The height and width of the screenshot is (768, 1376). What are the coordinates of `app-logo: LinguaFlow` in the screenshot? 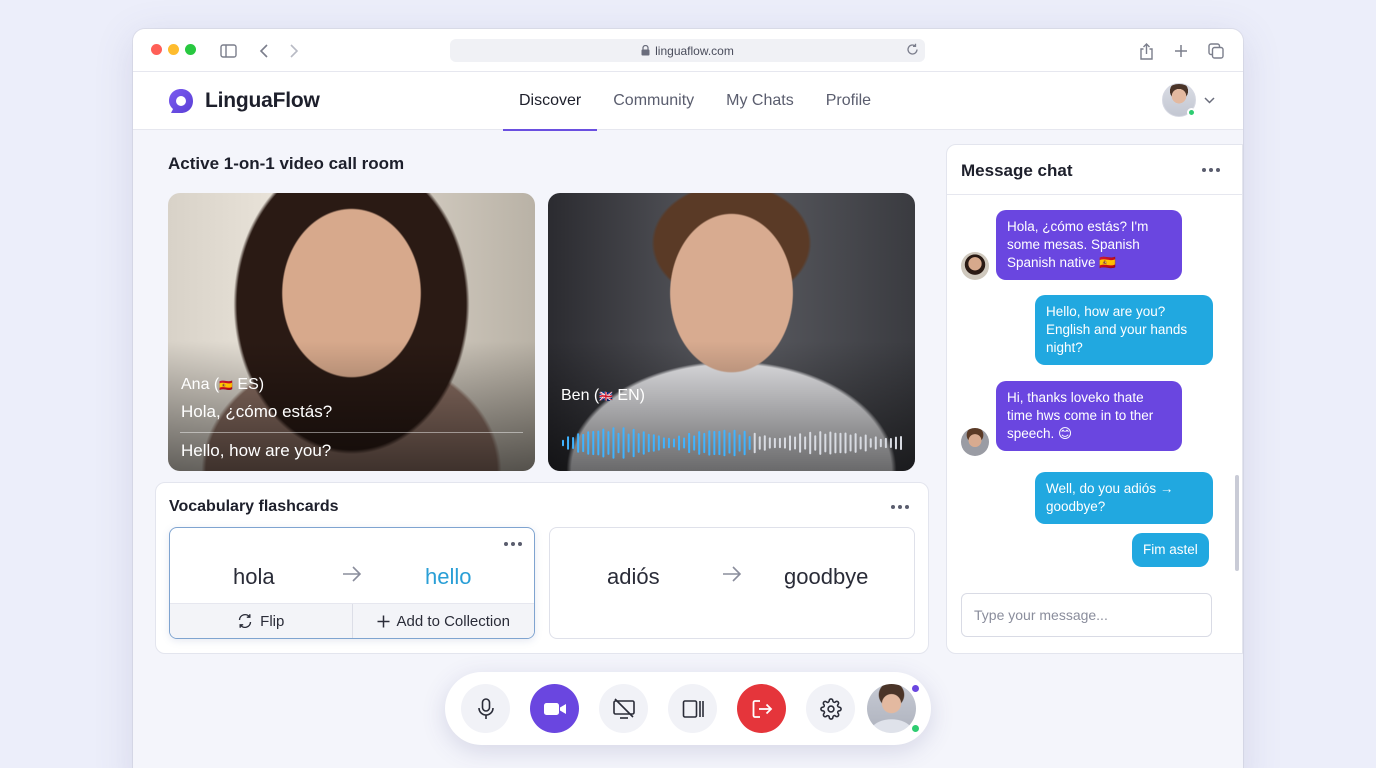 It's located at (243, 101).